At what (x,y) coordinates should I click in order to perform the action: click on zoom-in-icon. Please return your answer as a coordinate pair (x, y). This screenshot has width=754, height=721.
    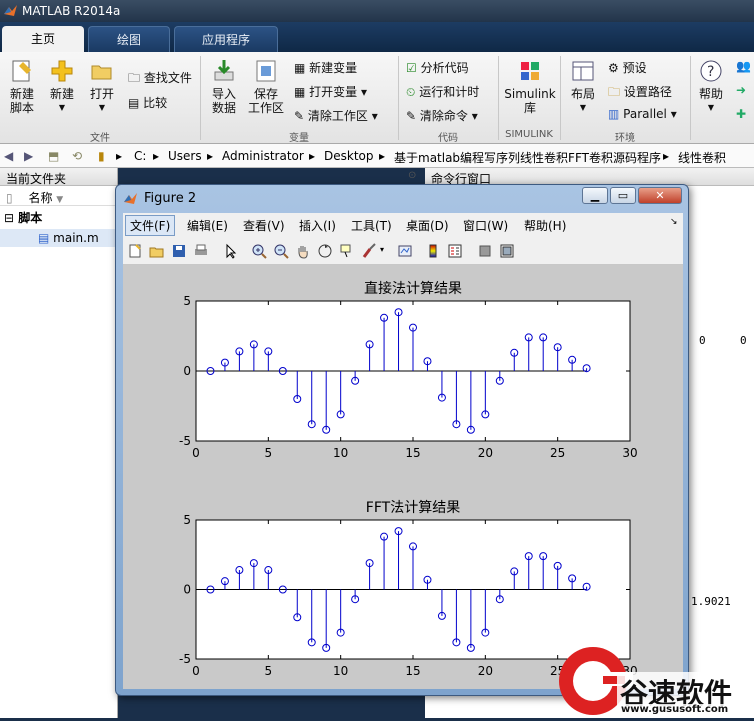
    Looking at the image, I should click on (259, 251).